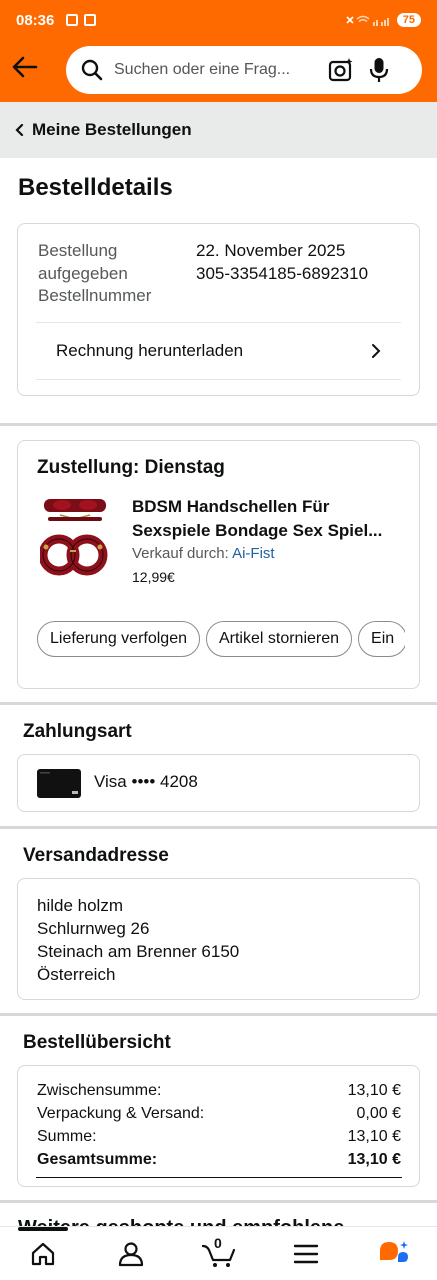  Describe the element at coordinates (381, 639) in the screenshot. I see `more-actions-button: Ein` at that location.